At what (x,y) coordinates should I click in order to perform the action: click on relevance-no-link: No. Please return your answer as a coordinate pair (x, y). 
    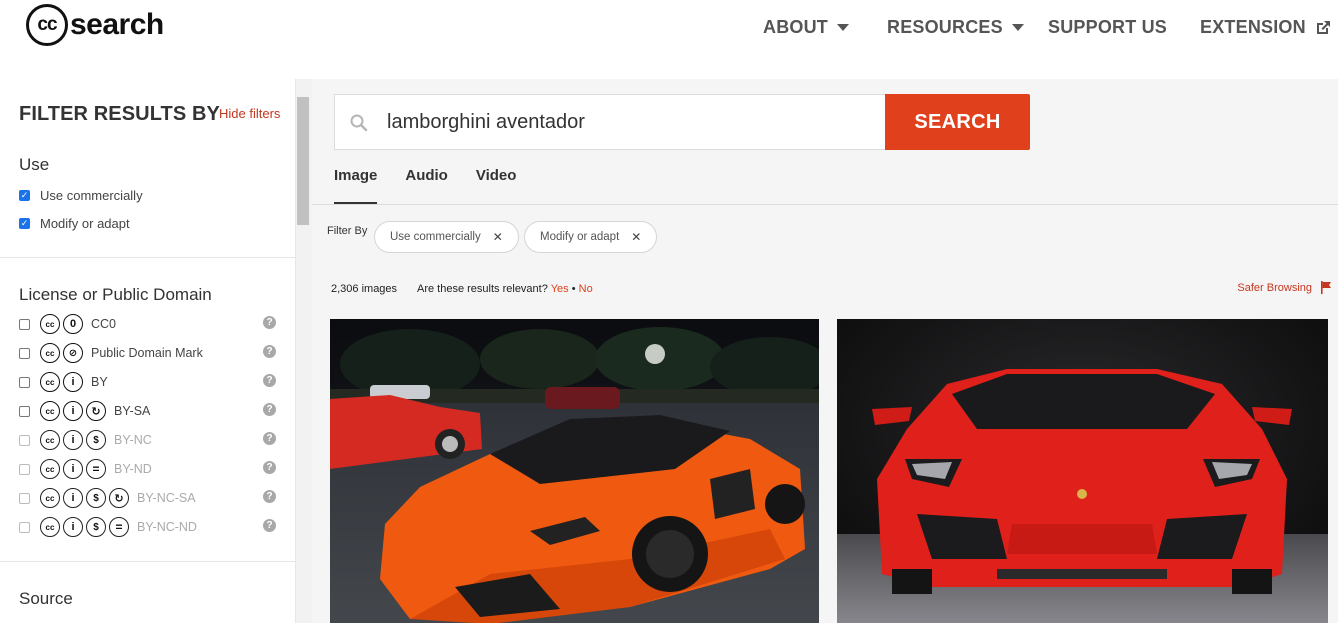
    Looking at the image, I should click on (586, 289).